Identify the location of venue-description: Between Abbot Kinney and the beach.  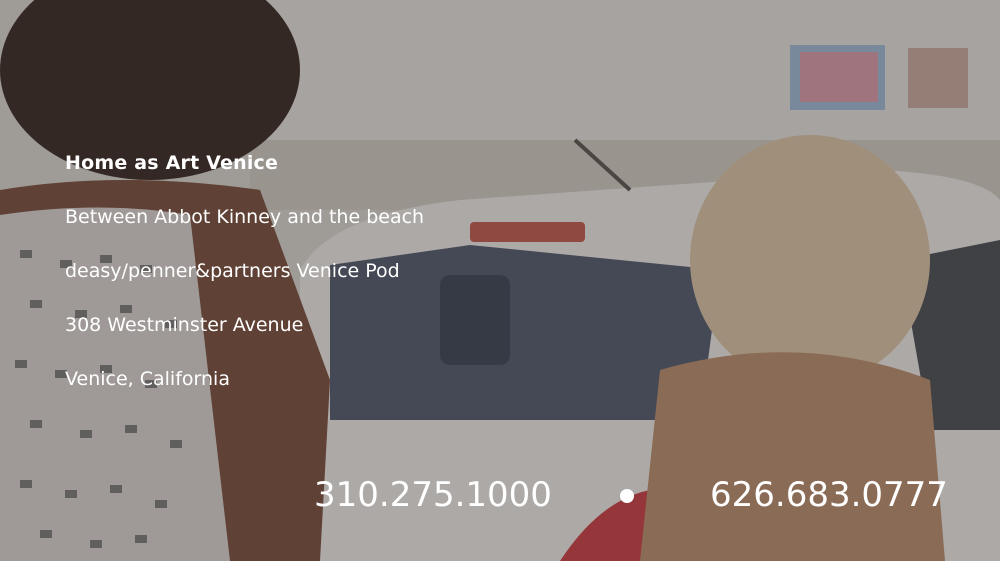
(245, 217).